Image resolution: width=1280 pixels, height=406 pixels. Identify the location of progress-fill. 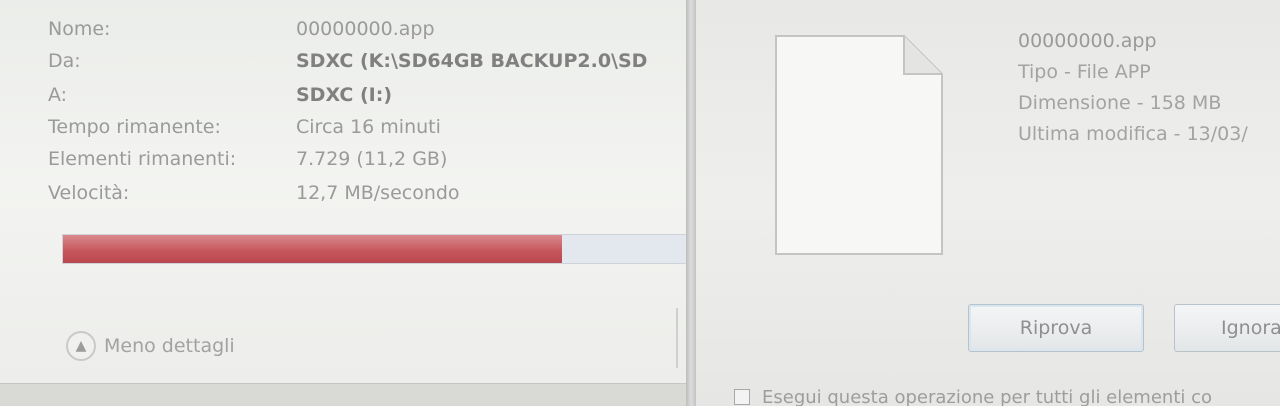
(313, 249).